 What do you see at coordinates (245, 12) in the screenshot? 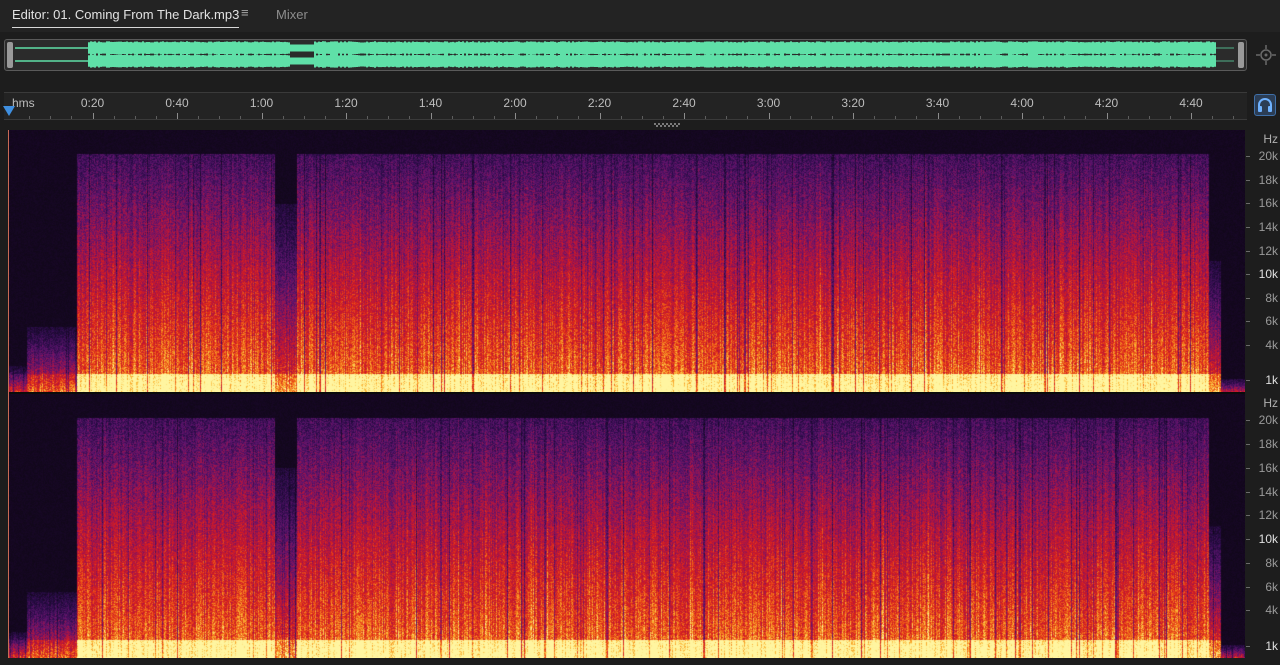
I see `panel-menu-icon: ≡` at bounding box center [245, 12].